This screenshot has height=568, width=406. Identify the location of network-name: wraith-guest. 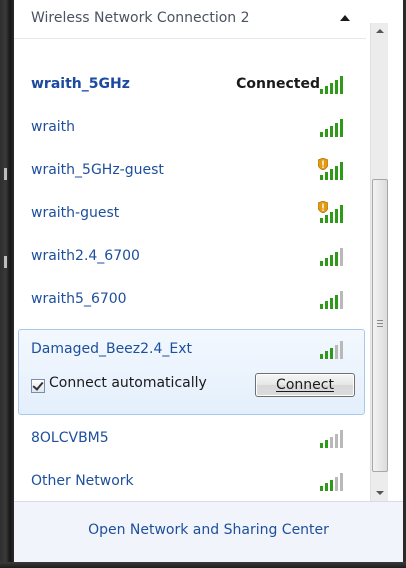
(75, 213).